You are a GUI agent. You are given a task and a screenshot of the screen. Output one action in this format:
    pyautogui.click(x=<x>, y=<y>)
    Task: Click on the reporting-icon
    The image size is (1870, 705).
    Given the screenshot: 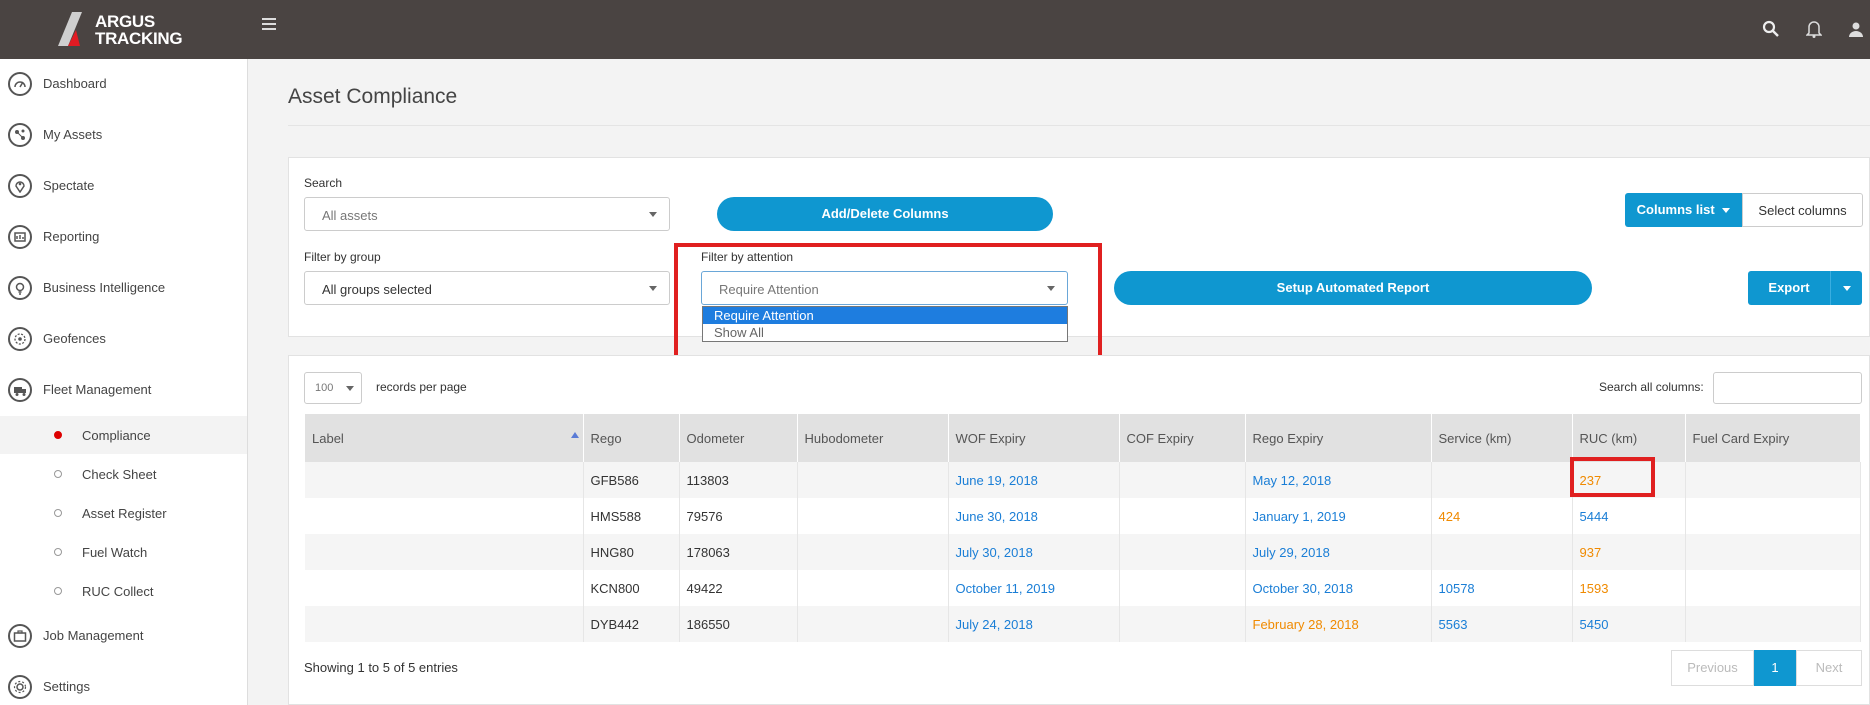 What is the action you would take?
    pyautogui.click(x=20, y=237)
    